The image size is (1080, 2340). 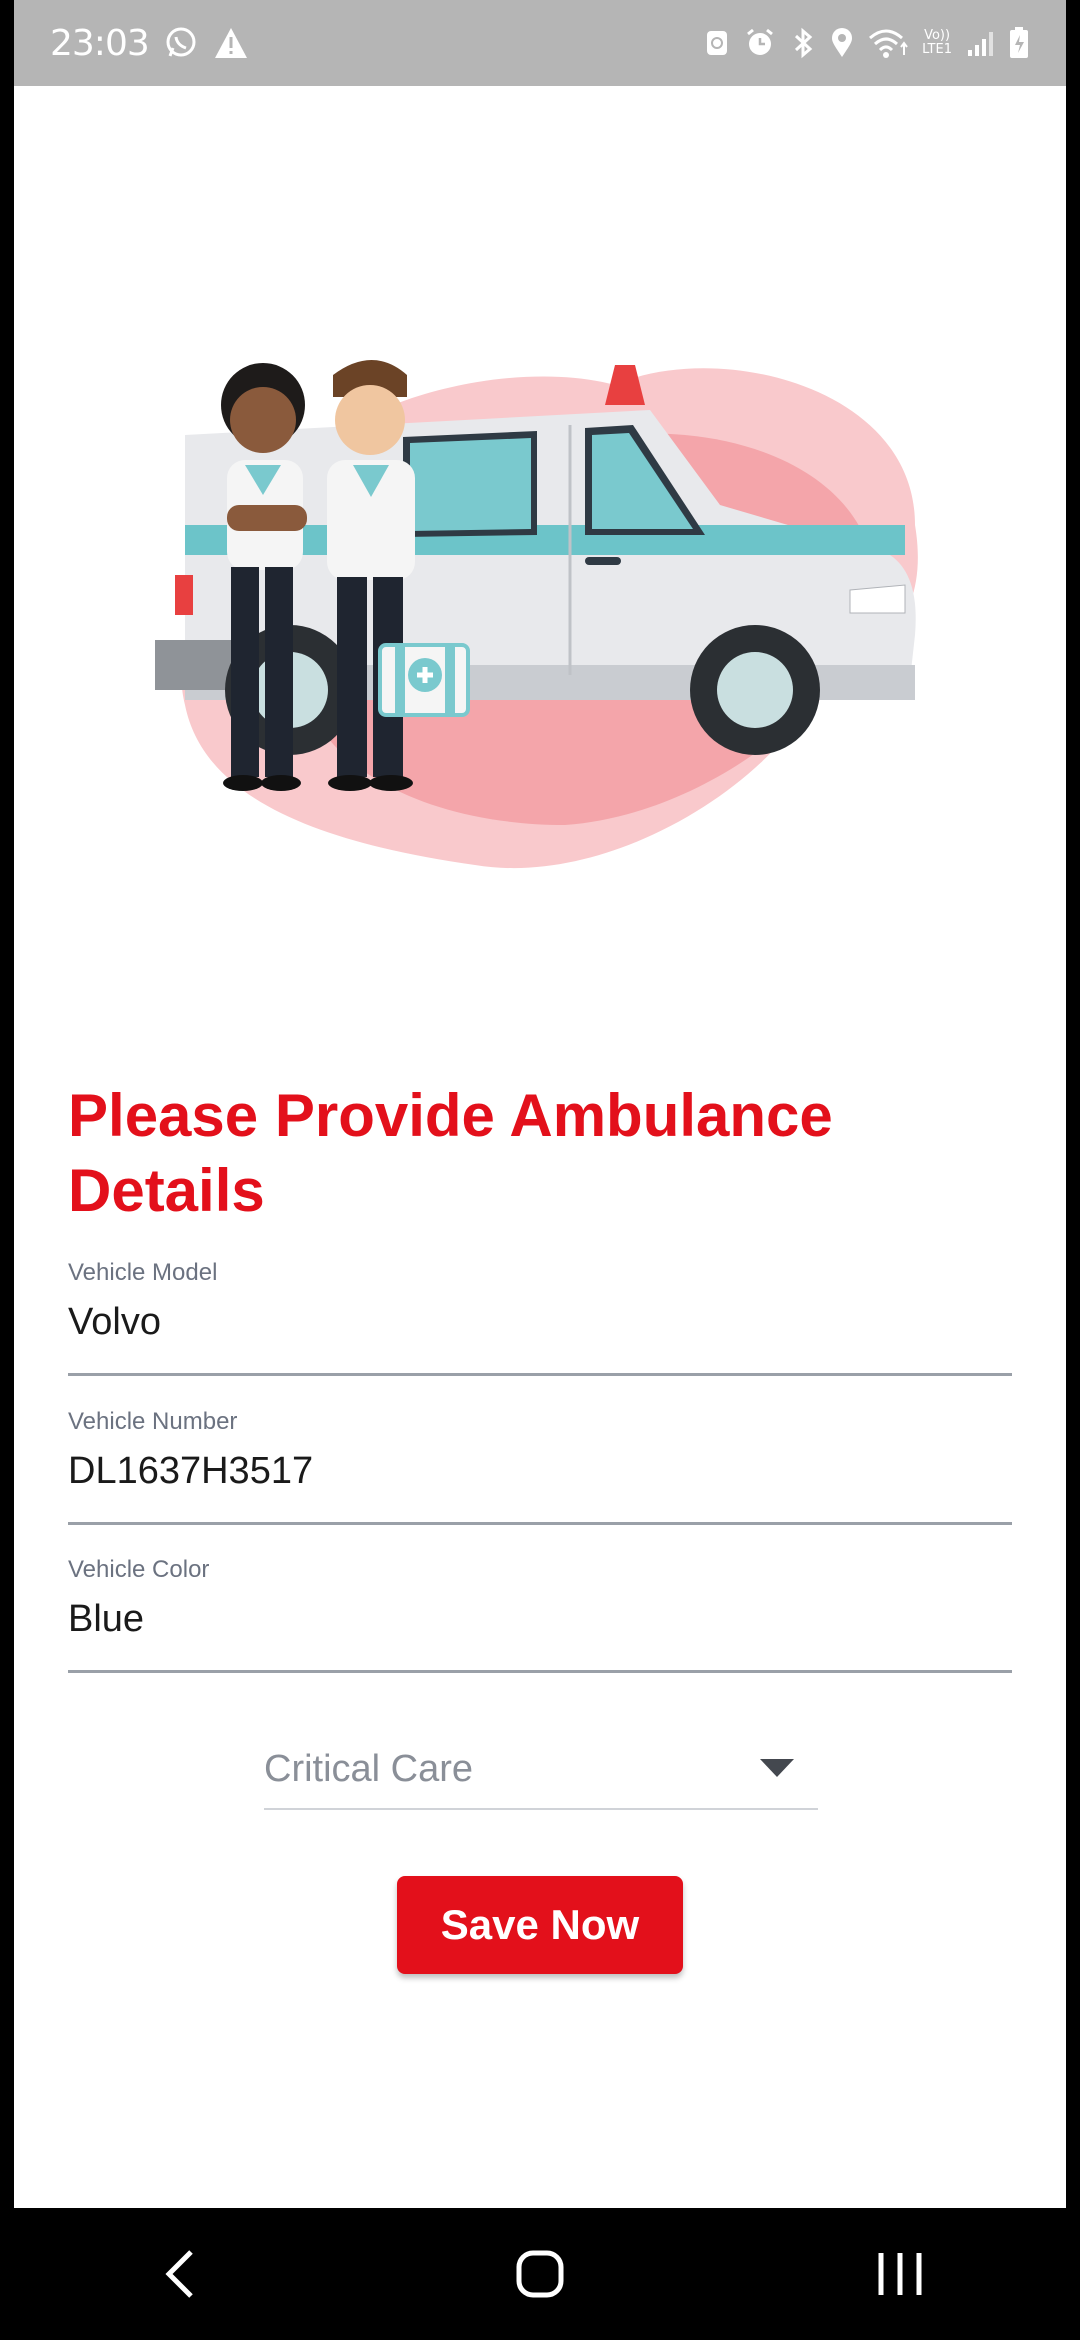 I want to click on location-icon, so click(x=842, y=43).